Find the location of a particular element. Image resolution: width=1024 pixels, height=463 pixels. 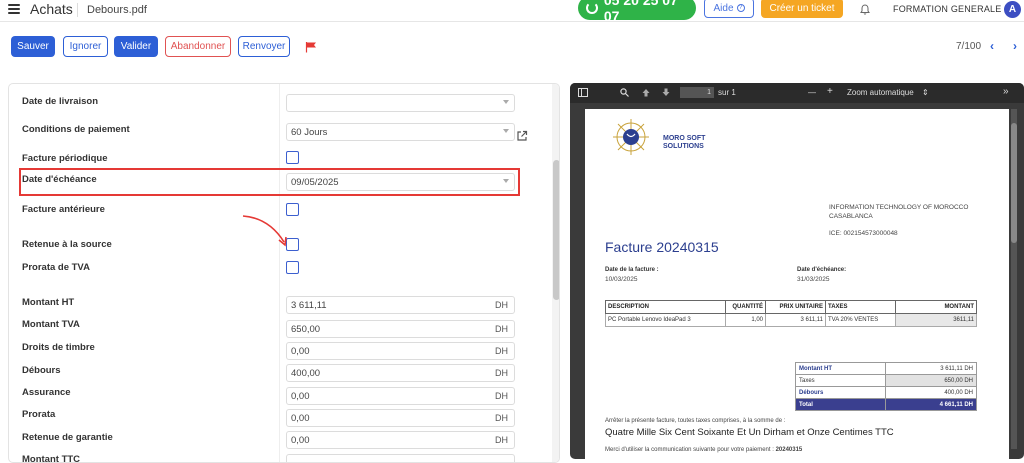

zoom-select: Zoom automatique is located at coordinates (880, 92).